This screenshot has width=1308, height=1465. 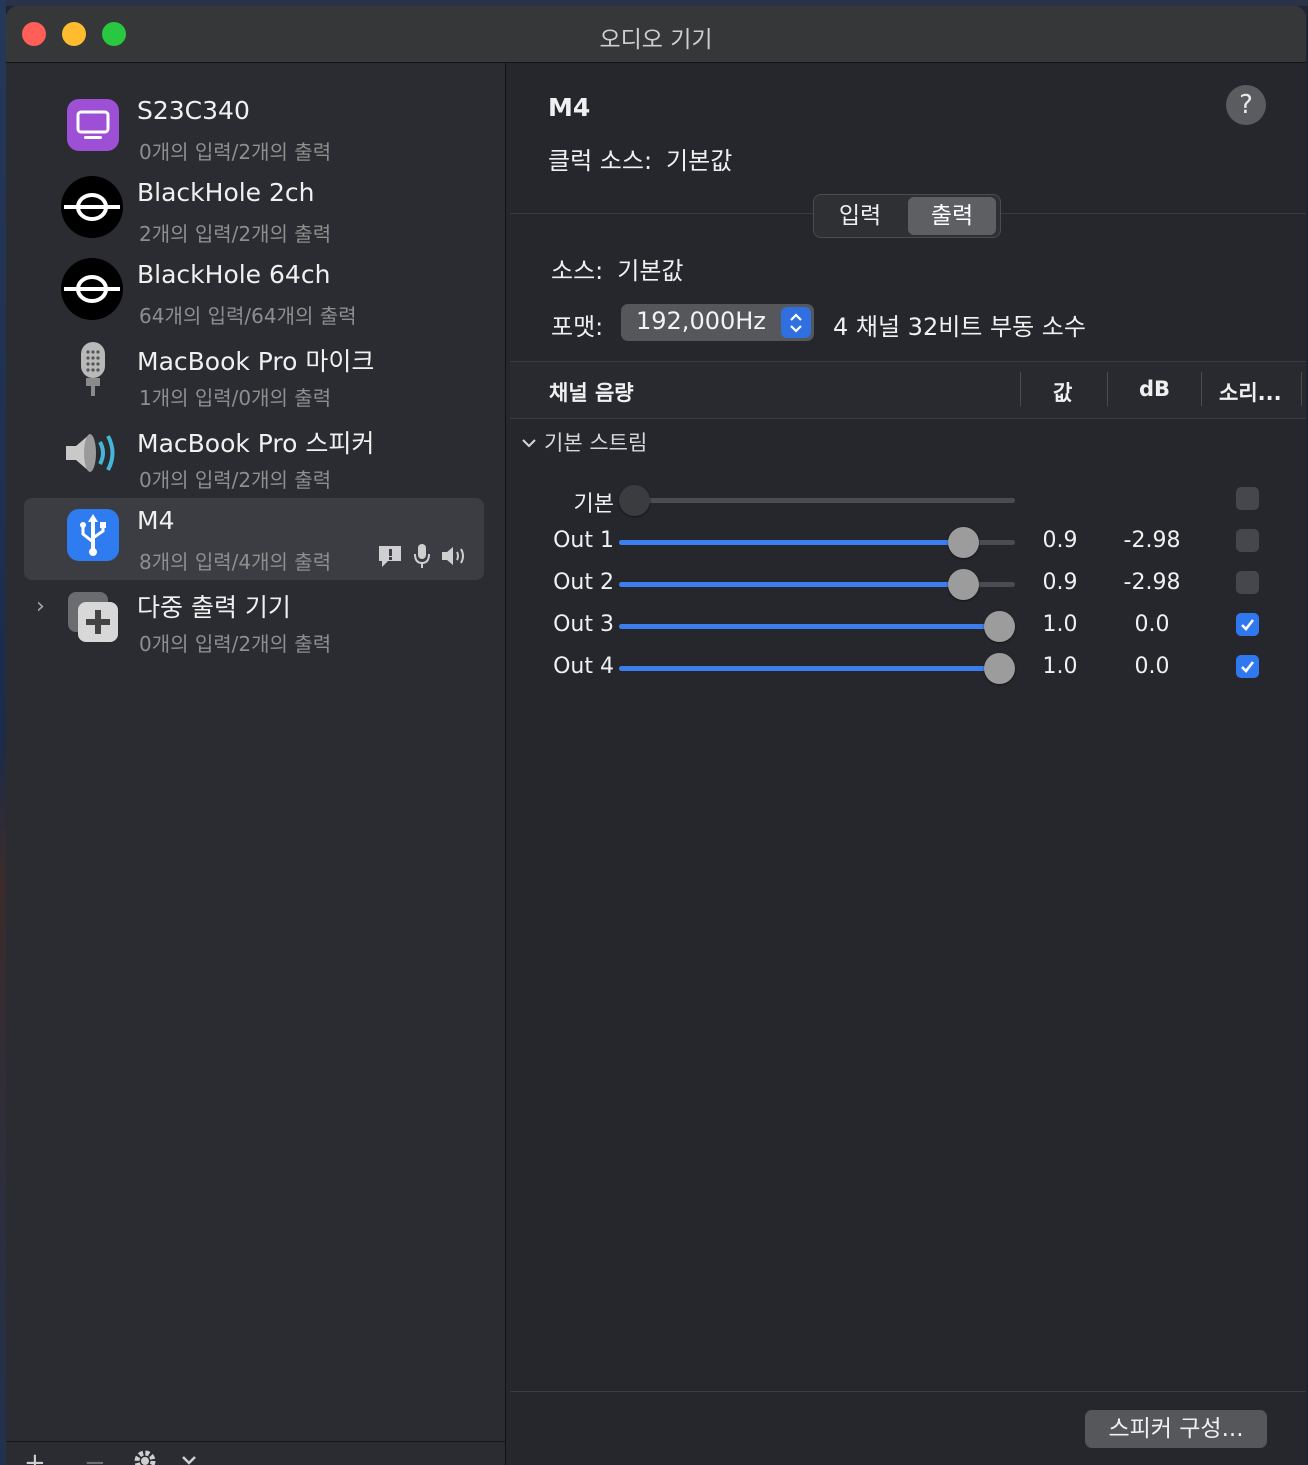 I want to click on device-name: BlackHole 2ch, so click(x=226, y=192).